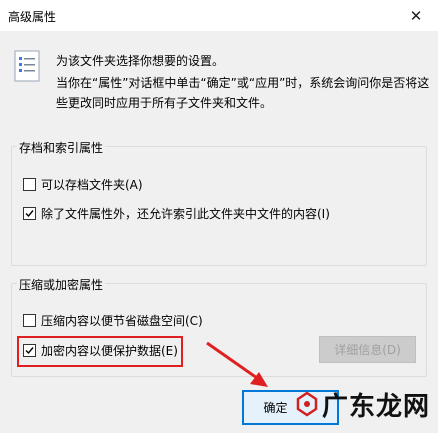 The height and width of the screenshot is (433, 438). I want to click on close-icon: ✕, so click(416, 15).